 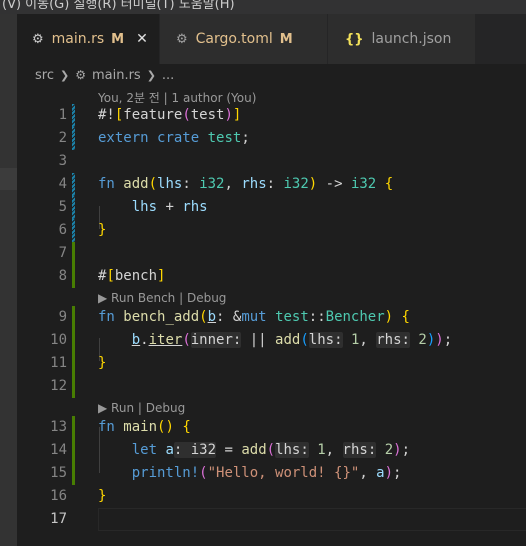 What do you see at coordinates (62, 317) in the screenshot?
I see `line-number: 9` at bounding box center [62, 317].